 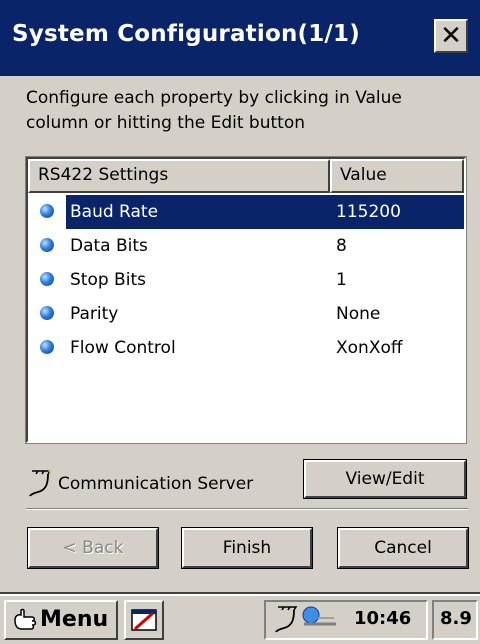 I want to click on desktop-icon, so click(x=144, y=620).